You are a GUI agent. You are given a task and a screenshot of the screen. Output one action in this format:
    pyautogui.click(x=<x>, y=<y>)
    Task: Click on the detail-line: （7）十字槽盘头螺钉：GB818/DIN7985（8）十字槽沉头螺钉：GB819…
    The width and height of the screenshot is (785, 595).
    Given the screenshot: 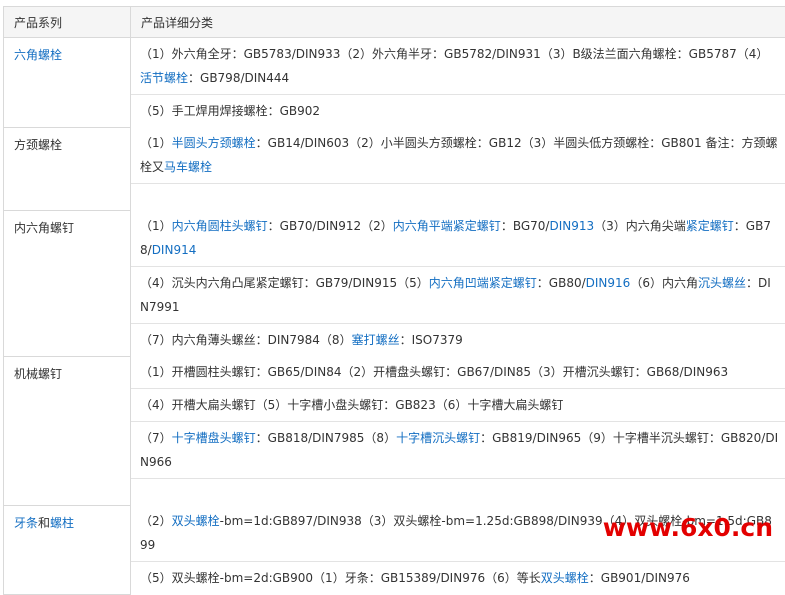 What is the action you would take?
    pyautogui.click(x=458, y=450)
    